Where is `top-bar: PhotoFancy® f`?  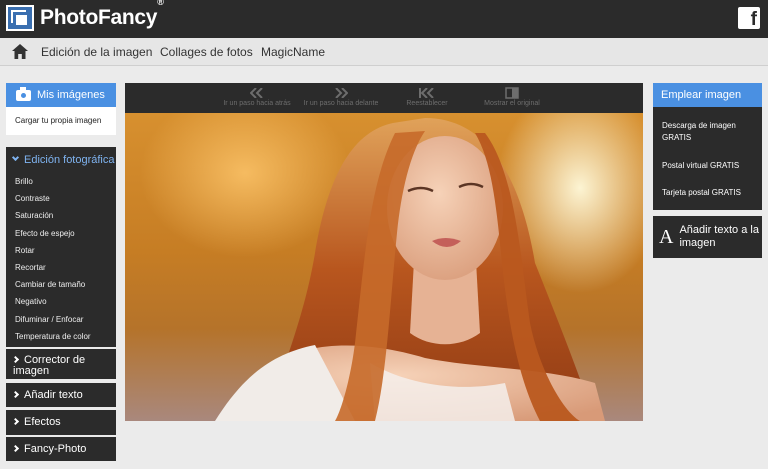
top-bar: PhotoFancy® f is located at coordinates (384, 19).